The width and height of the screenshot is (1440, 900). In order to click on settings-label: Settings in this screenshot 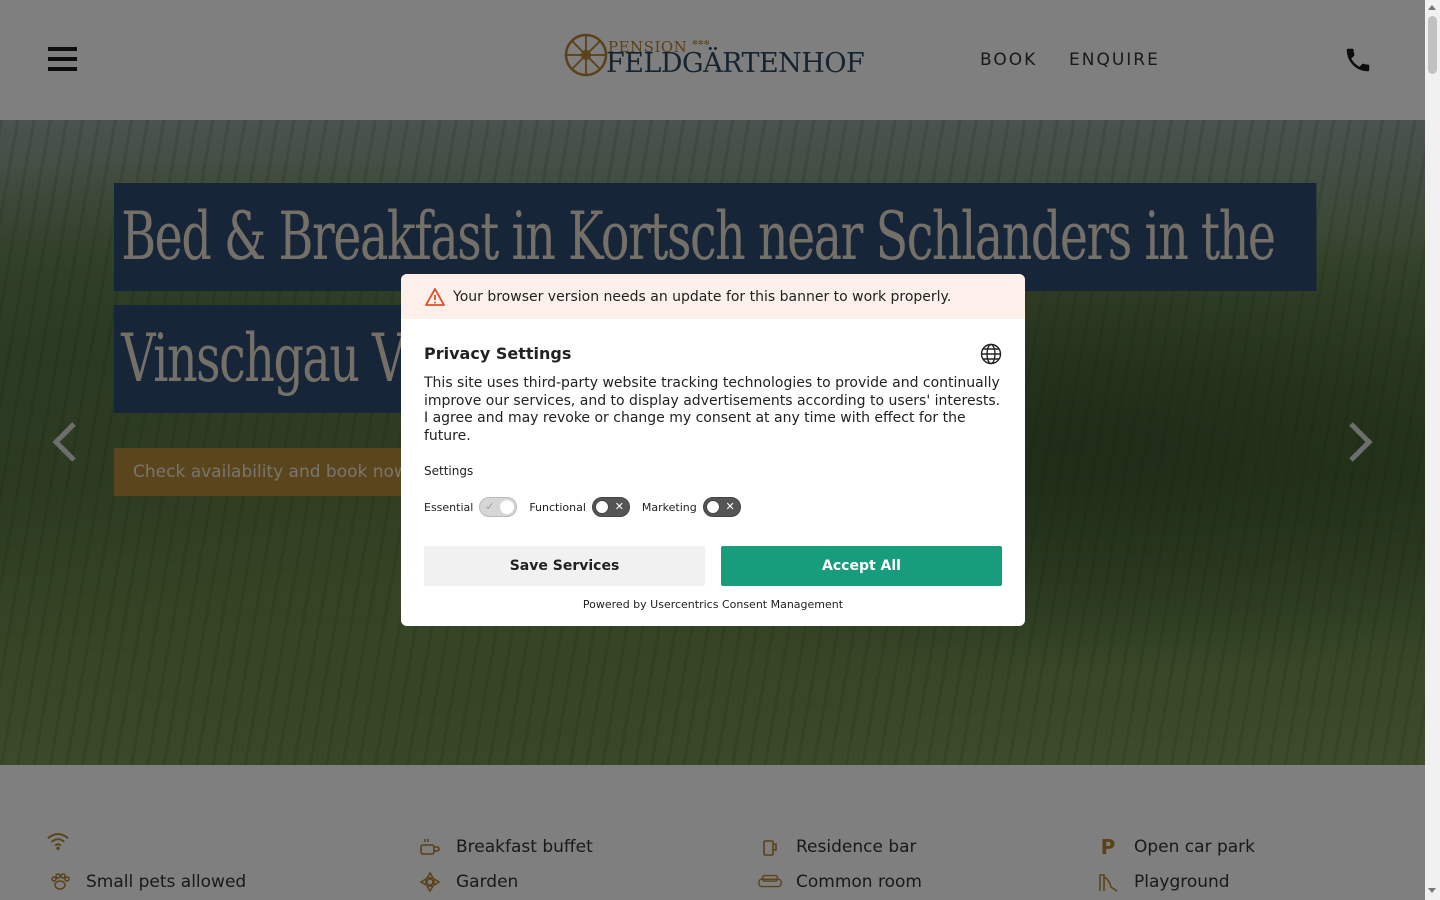, I will do `click(449, 471)`.